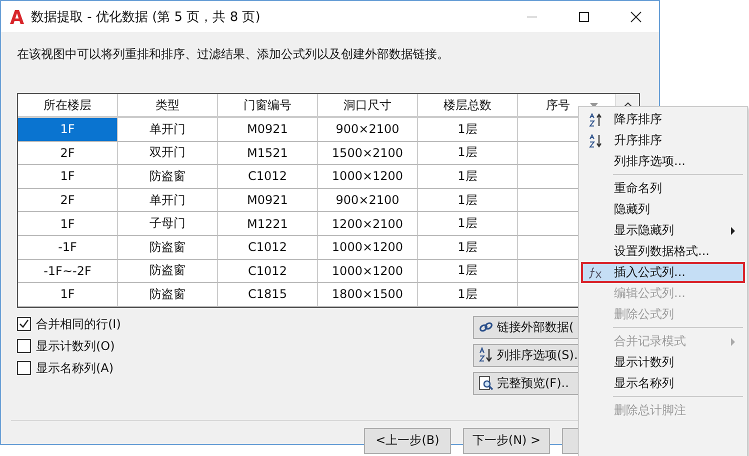 Image resolution: width=749 pixels, height=456 pixels. What do you see at coordinates (468, 105) in the screenshot?
I see `column-header: 楼层总数` at bounding box center [468, 105].